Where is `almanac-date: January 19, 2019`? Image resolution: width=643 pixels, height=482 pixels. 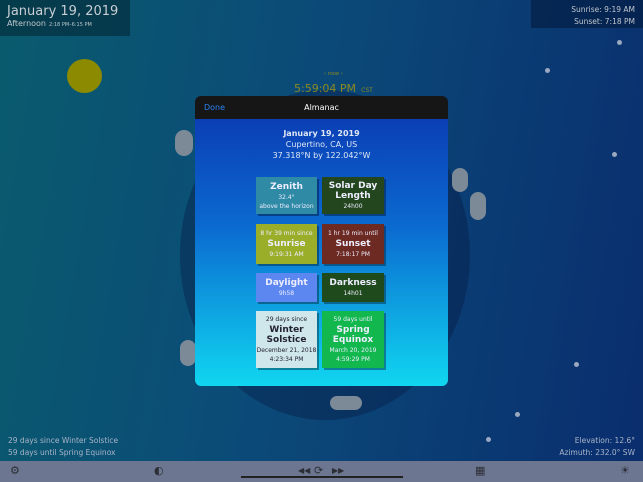
almanac-date: January 19, 2019 is located at coordinates (321, 133).